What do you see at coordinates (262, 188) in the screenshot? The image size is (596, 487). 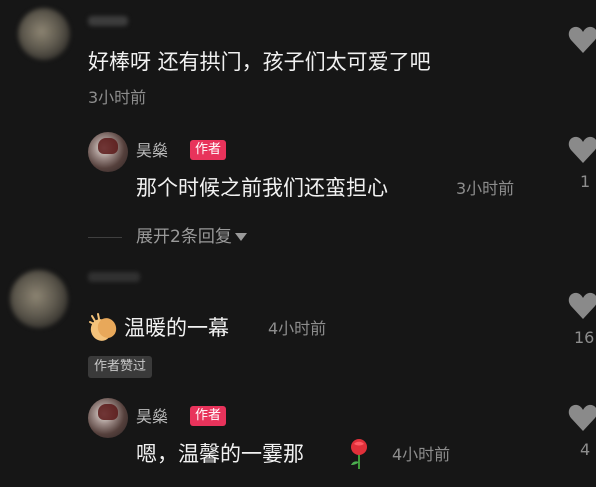 I see `reply-text: 那个时候之前我们还蛮担心` at bounding box center [262, 188].